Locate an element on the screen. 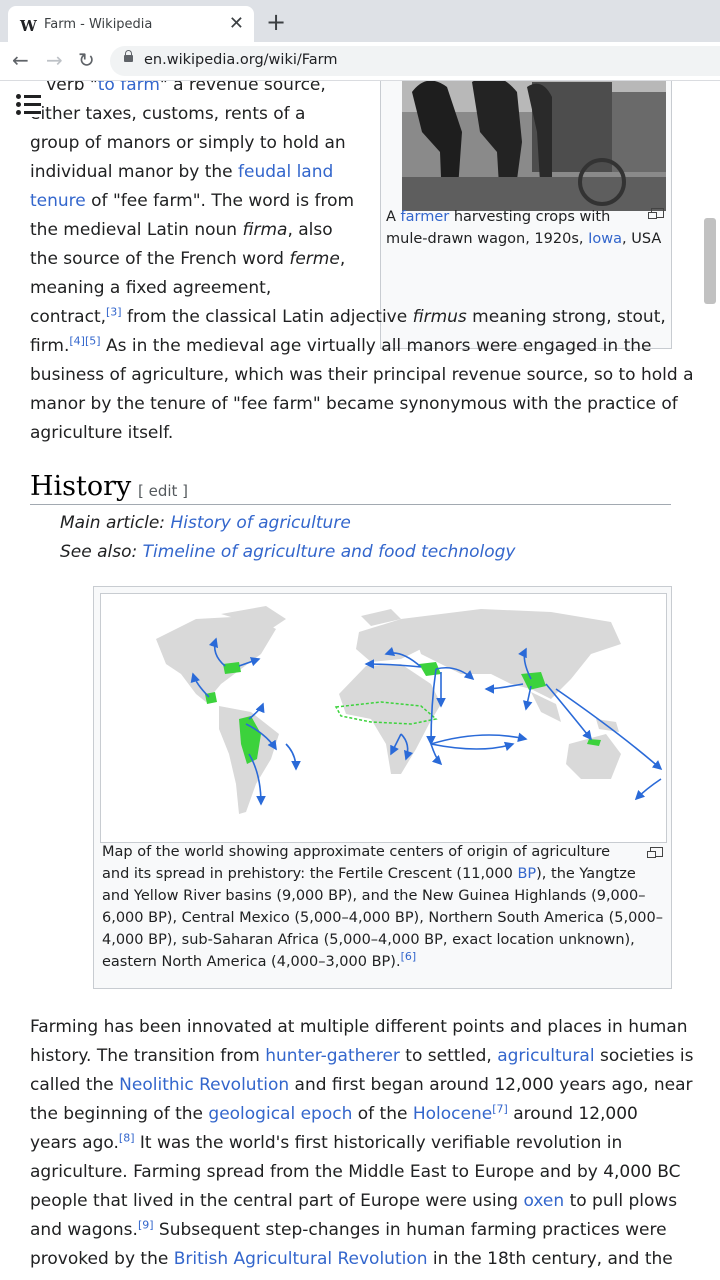 The width and height of the screenshot is (720, 1280). oxen-link: oxen is located at coordinates (544, 1201).